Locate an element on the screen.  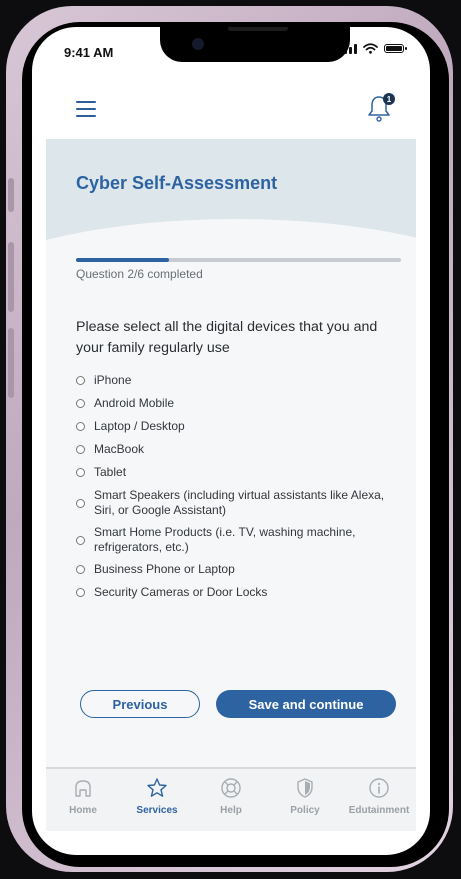
notch is located at coordinates (255, 44).